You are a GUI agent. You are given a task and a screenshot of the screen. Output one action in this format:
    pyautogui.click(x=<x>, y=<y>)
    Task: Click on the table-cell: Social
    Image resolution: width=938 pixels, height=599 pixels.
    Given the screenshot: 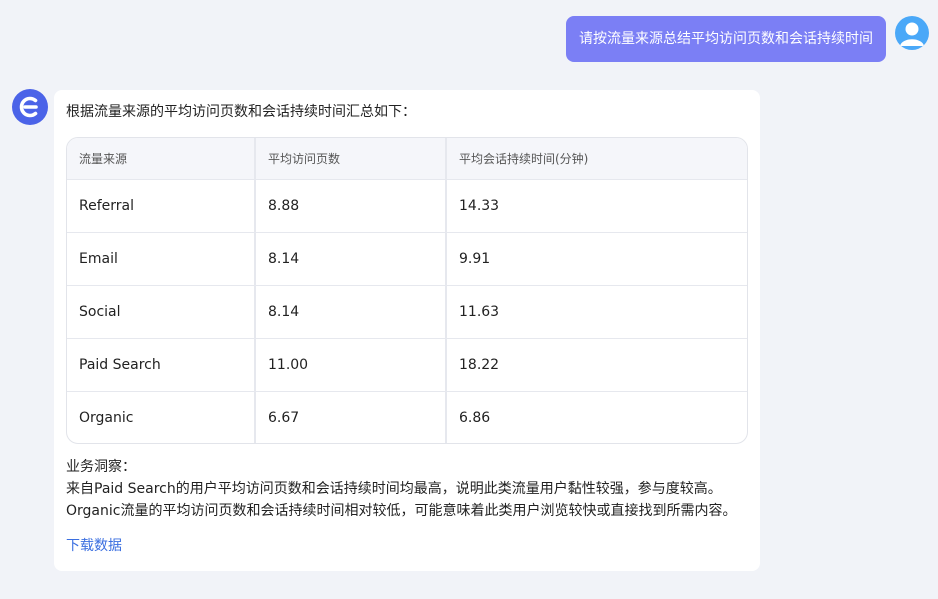 What is the action you would take?
    pyautogui.click(x=161, y=312)
    